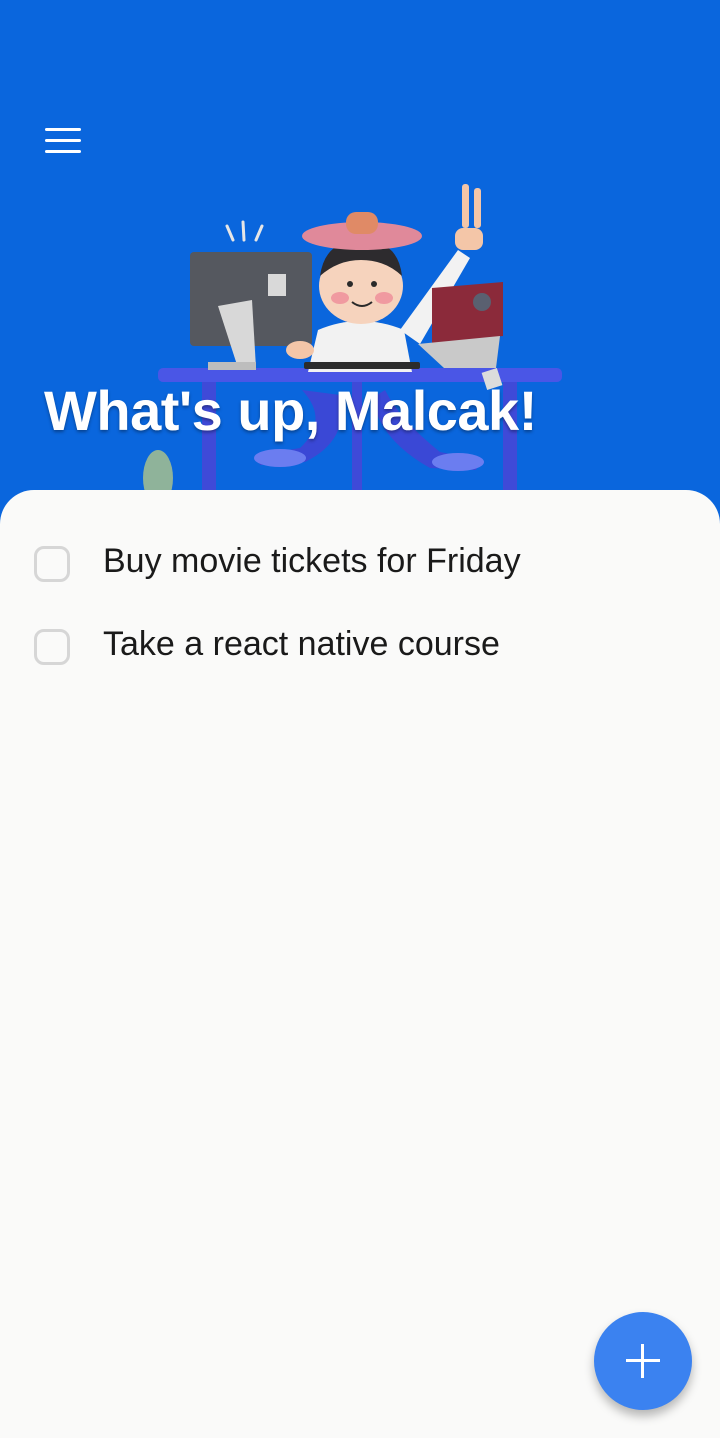  I want to click on task-item: Take a react native course, so click(360, 650).